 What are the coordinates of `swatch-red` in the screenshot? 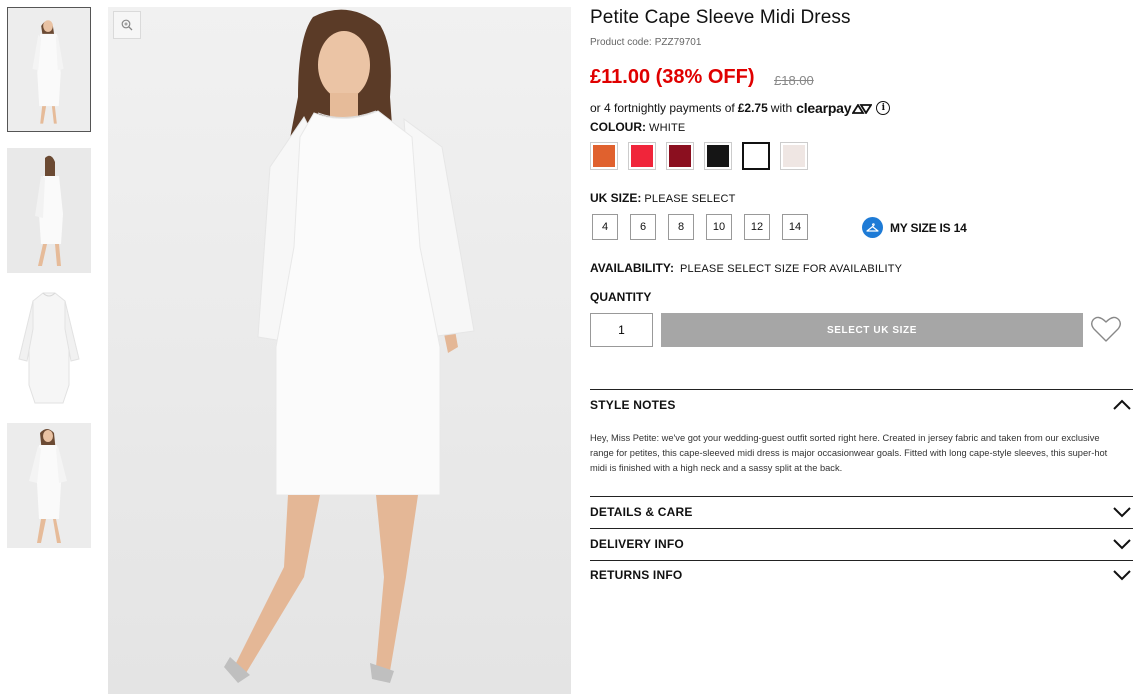 It's located at (642, 156).